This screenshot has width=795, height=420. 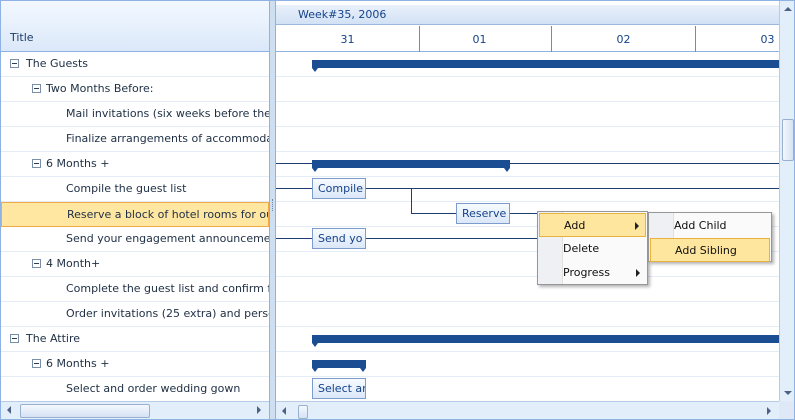 What do you see at coordinates (411, 166) in the screenshot?
I see `summary-bar-6-months` at bounding box center [411, 166].